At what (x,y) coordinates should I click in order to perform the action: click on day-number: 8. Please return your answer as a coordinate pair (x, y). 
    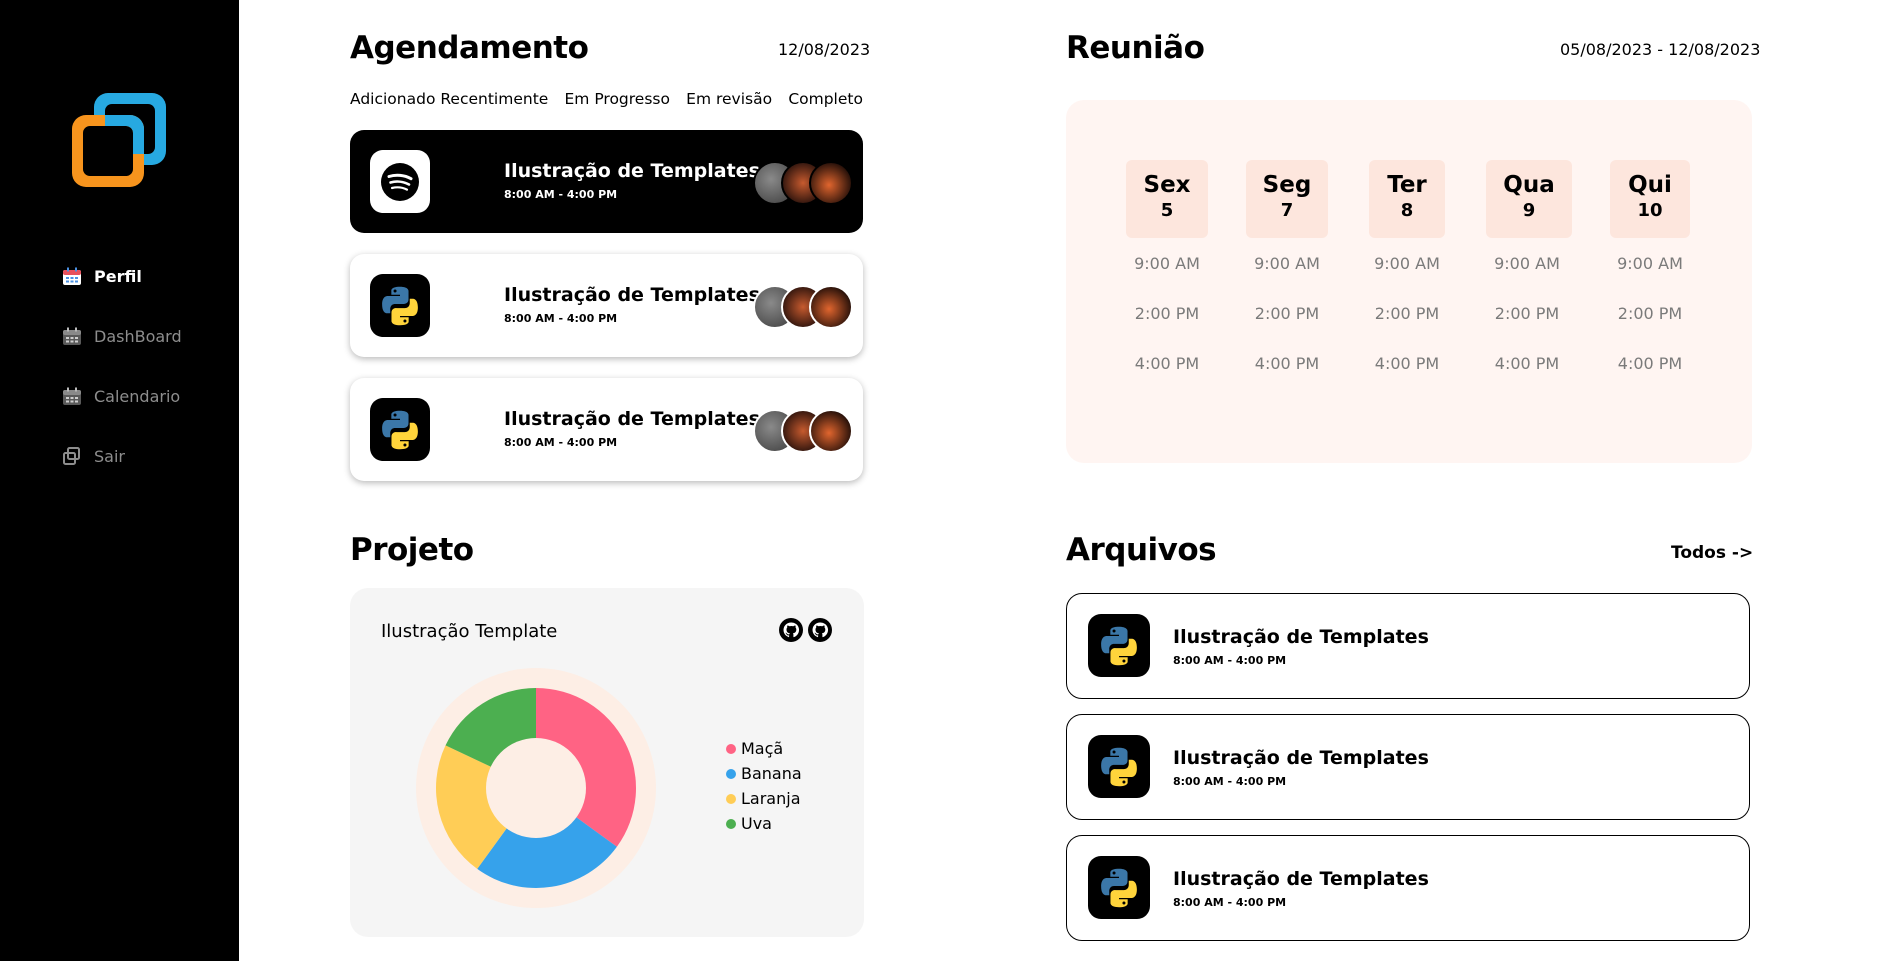
    Looking at the image, I should click on (1407, 210).